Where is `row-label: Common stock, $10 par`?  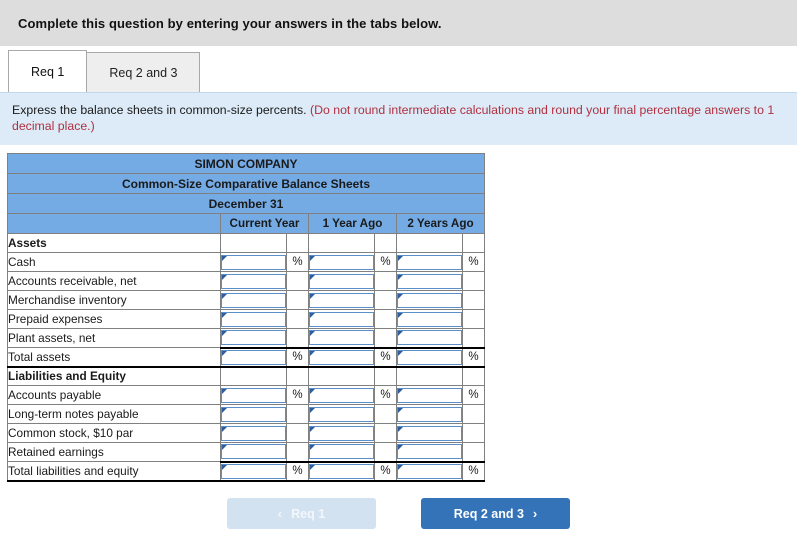 row-label: Common stock, $10 par is located at coordinates (114, 433).